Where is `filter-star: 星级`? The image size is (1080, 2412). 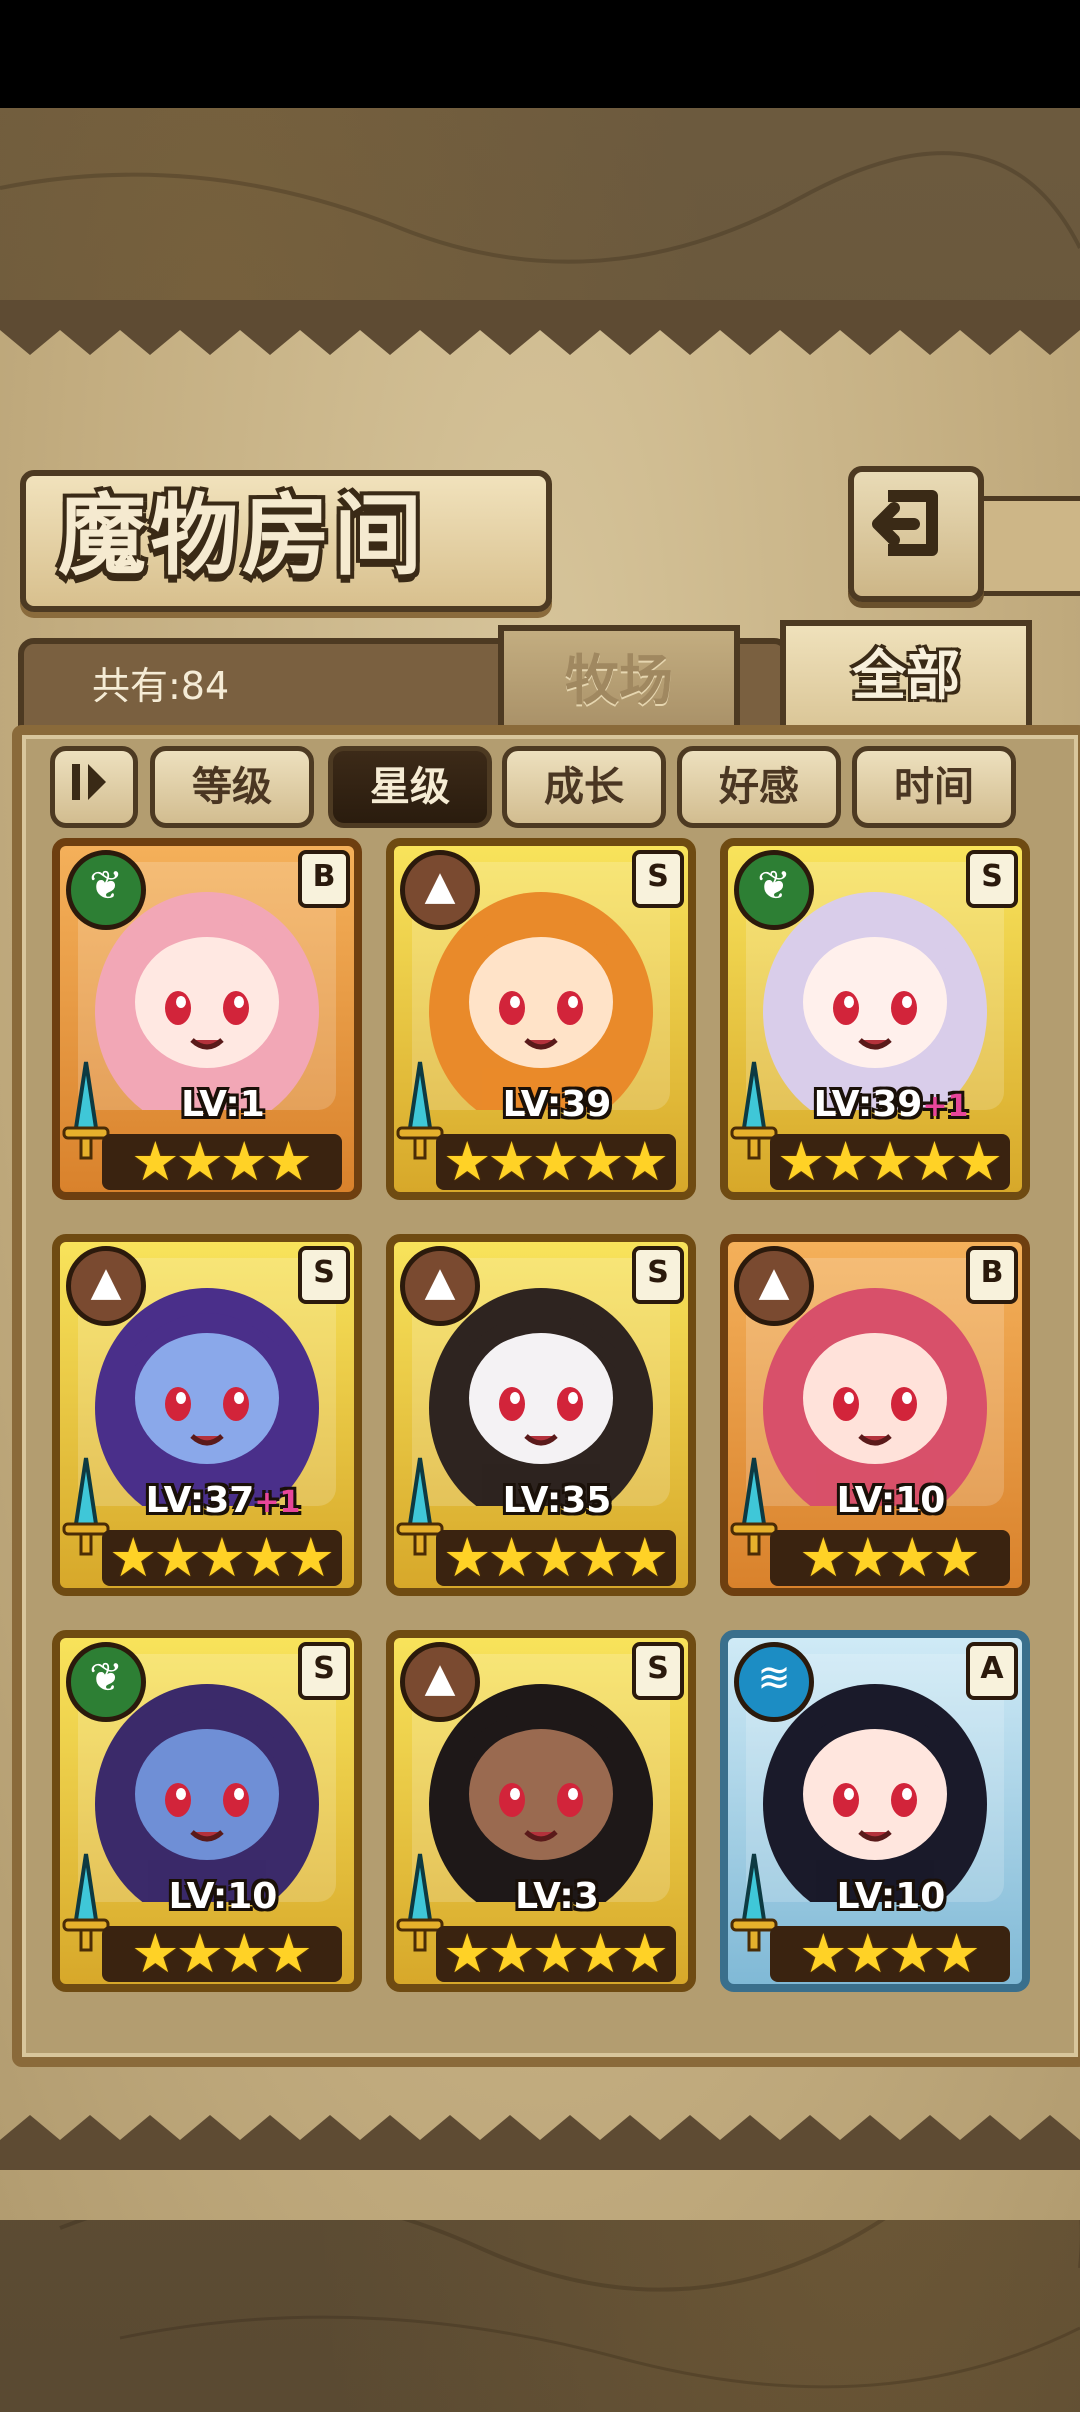
filter-star: 星级 is located at coordinates (410, 787).